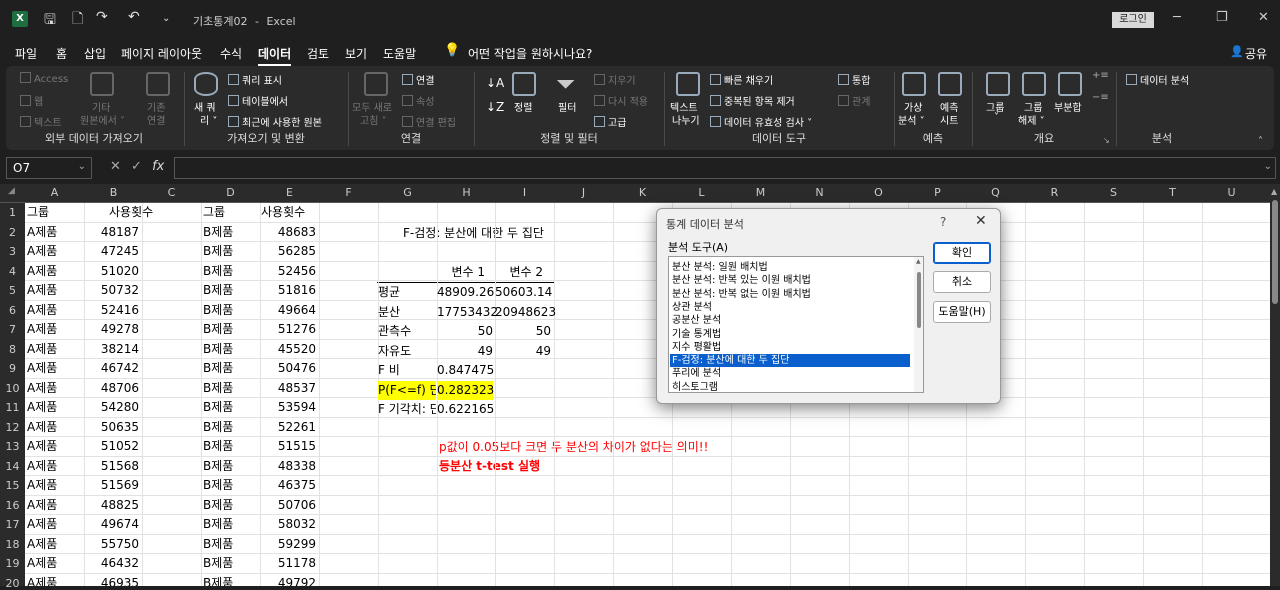 The width and height of the screenshot is (1280, 590). What do you see at coordinates (524, 192) in the screenshot?
I see `column-header: I` at bounding box center [524, 192].